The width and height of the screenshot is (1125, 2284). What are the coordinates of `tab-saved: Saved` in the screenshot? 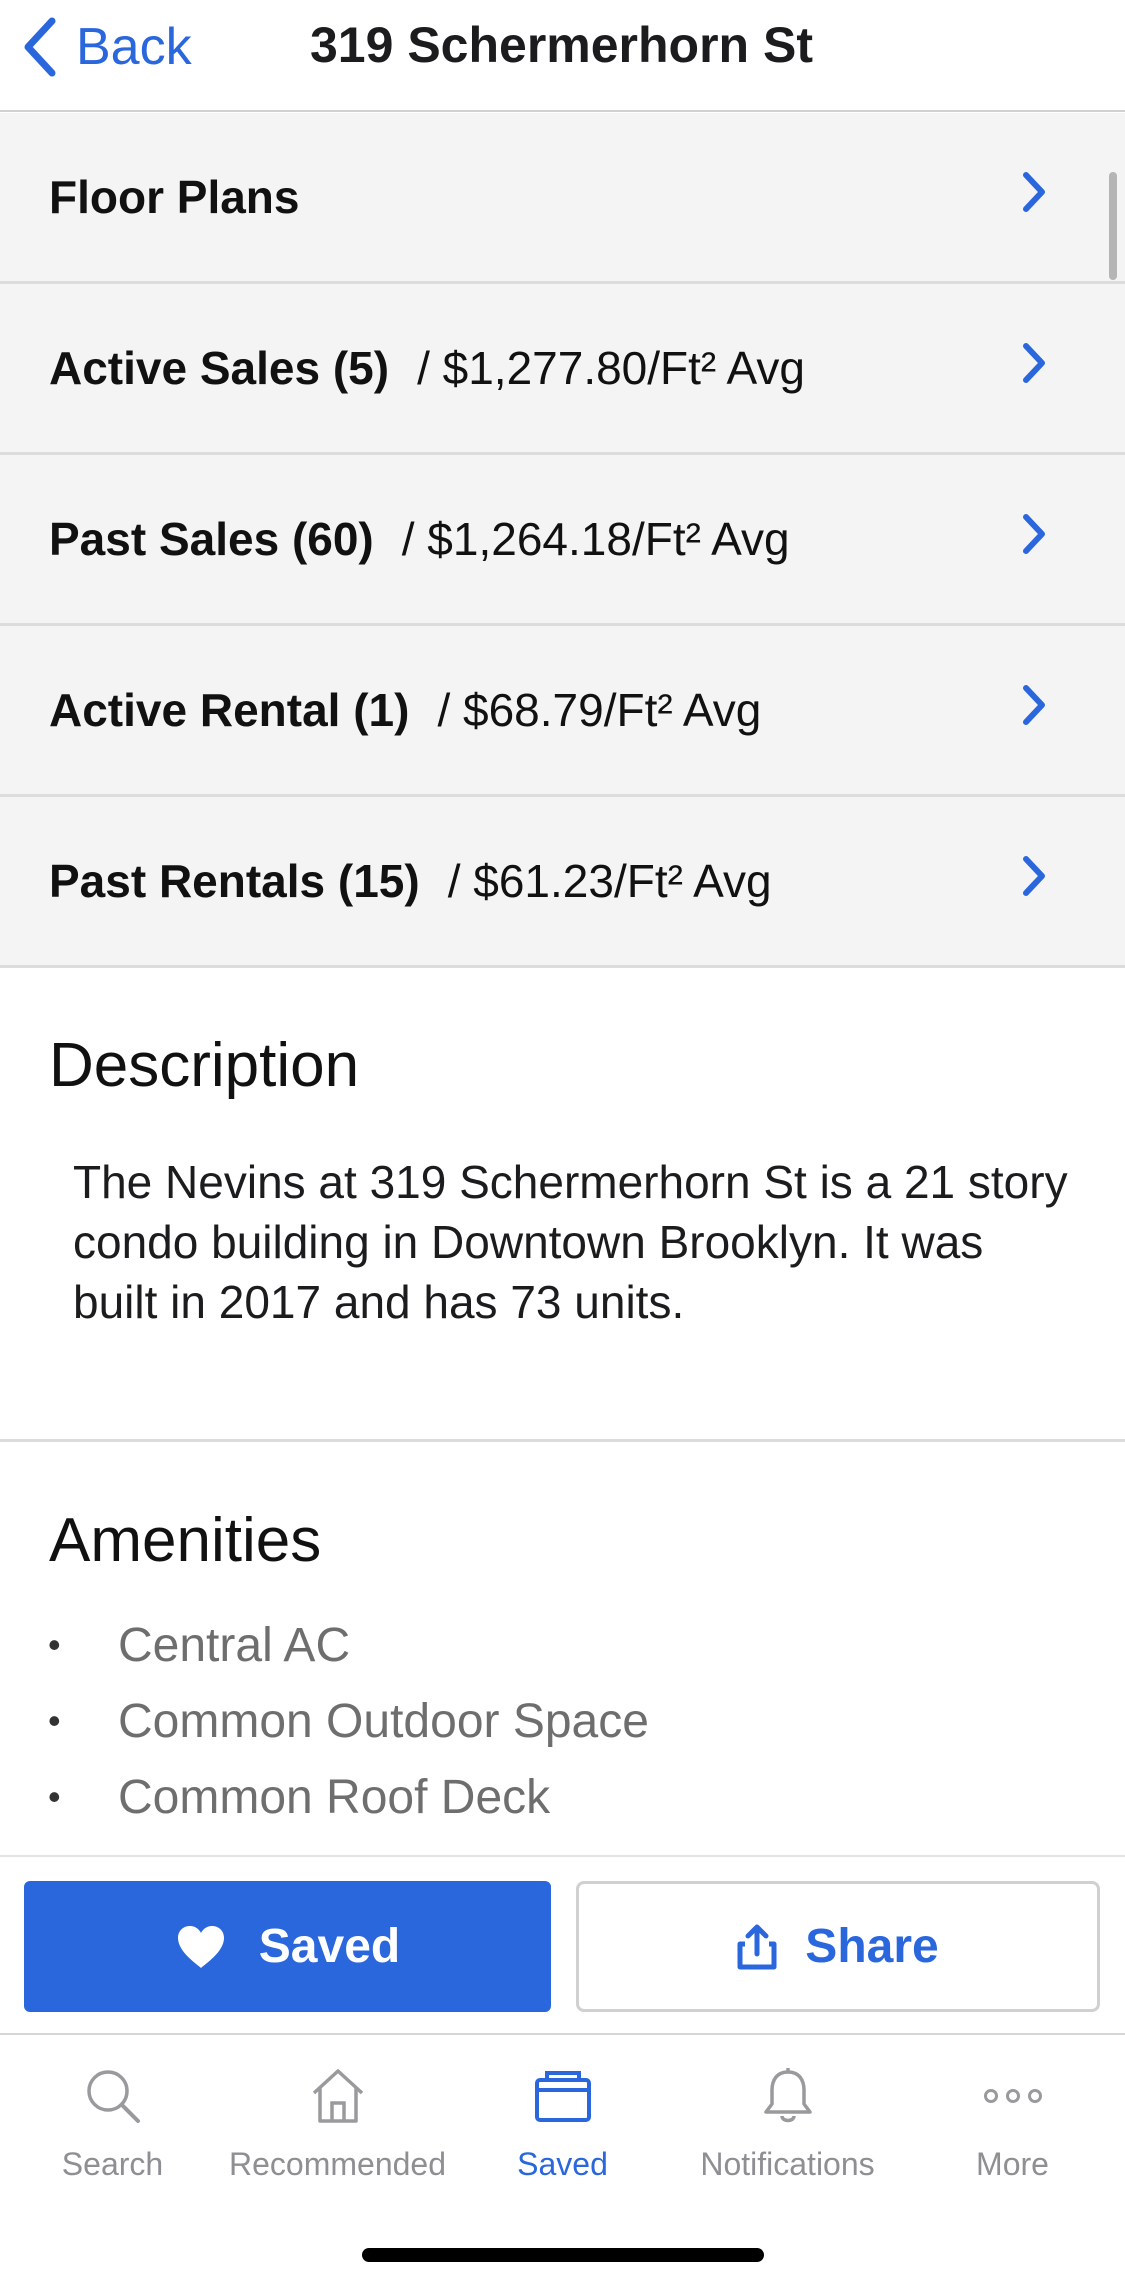 It's located at (562, 2121).